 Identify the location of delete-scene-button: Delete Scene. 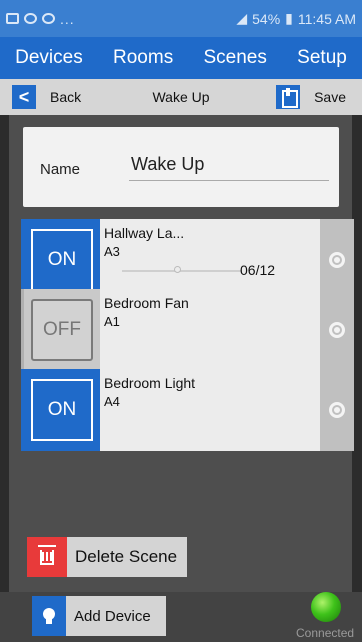
(107, 557).